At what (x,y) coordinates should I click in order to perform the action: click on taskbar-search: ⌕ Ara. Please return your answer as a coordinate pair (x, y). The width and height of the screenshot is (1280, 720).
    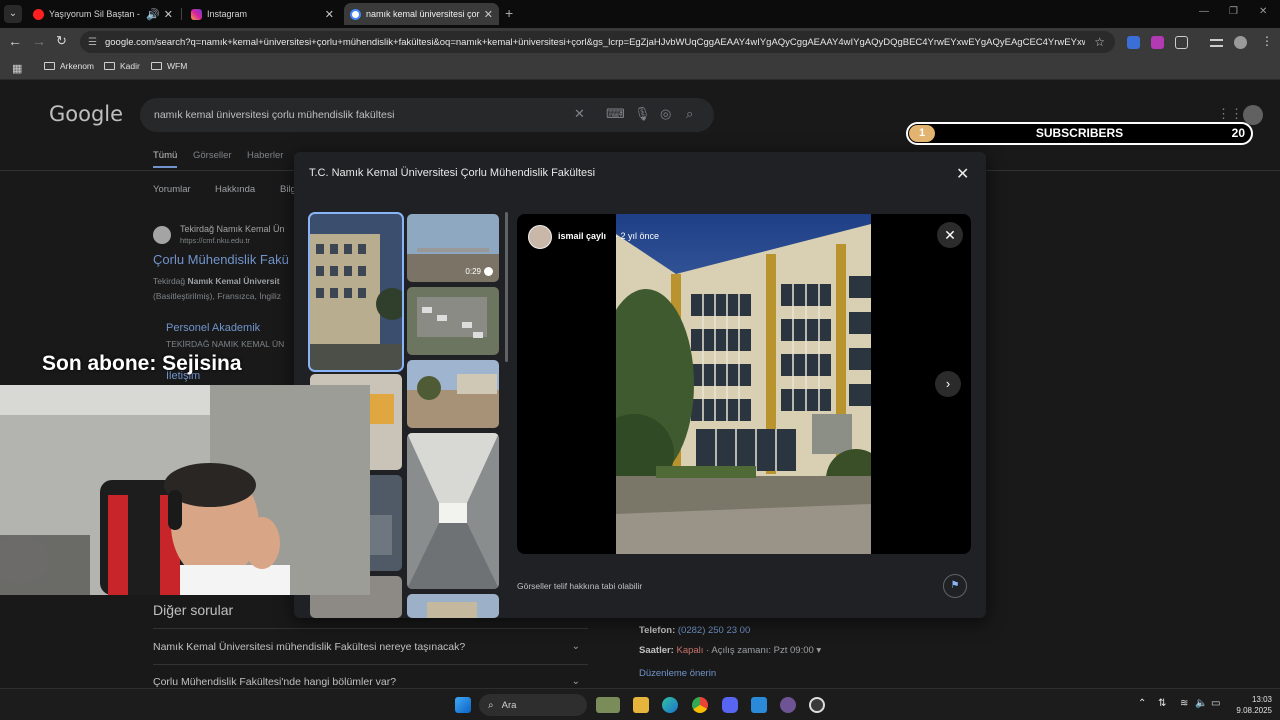
    Looking at the image, I should click on (533, 705).